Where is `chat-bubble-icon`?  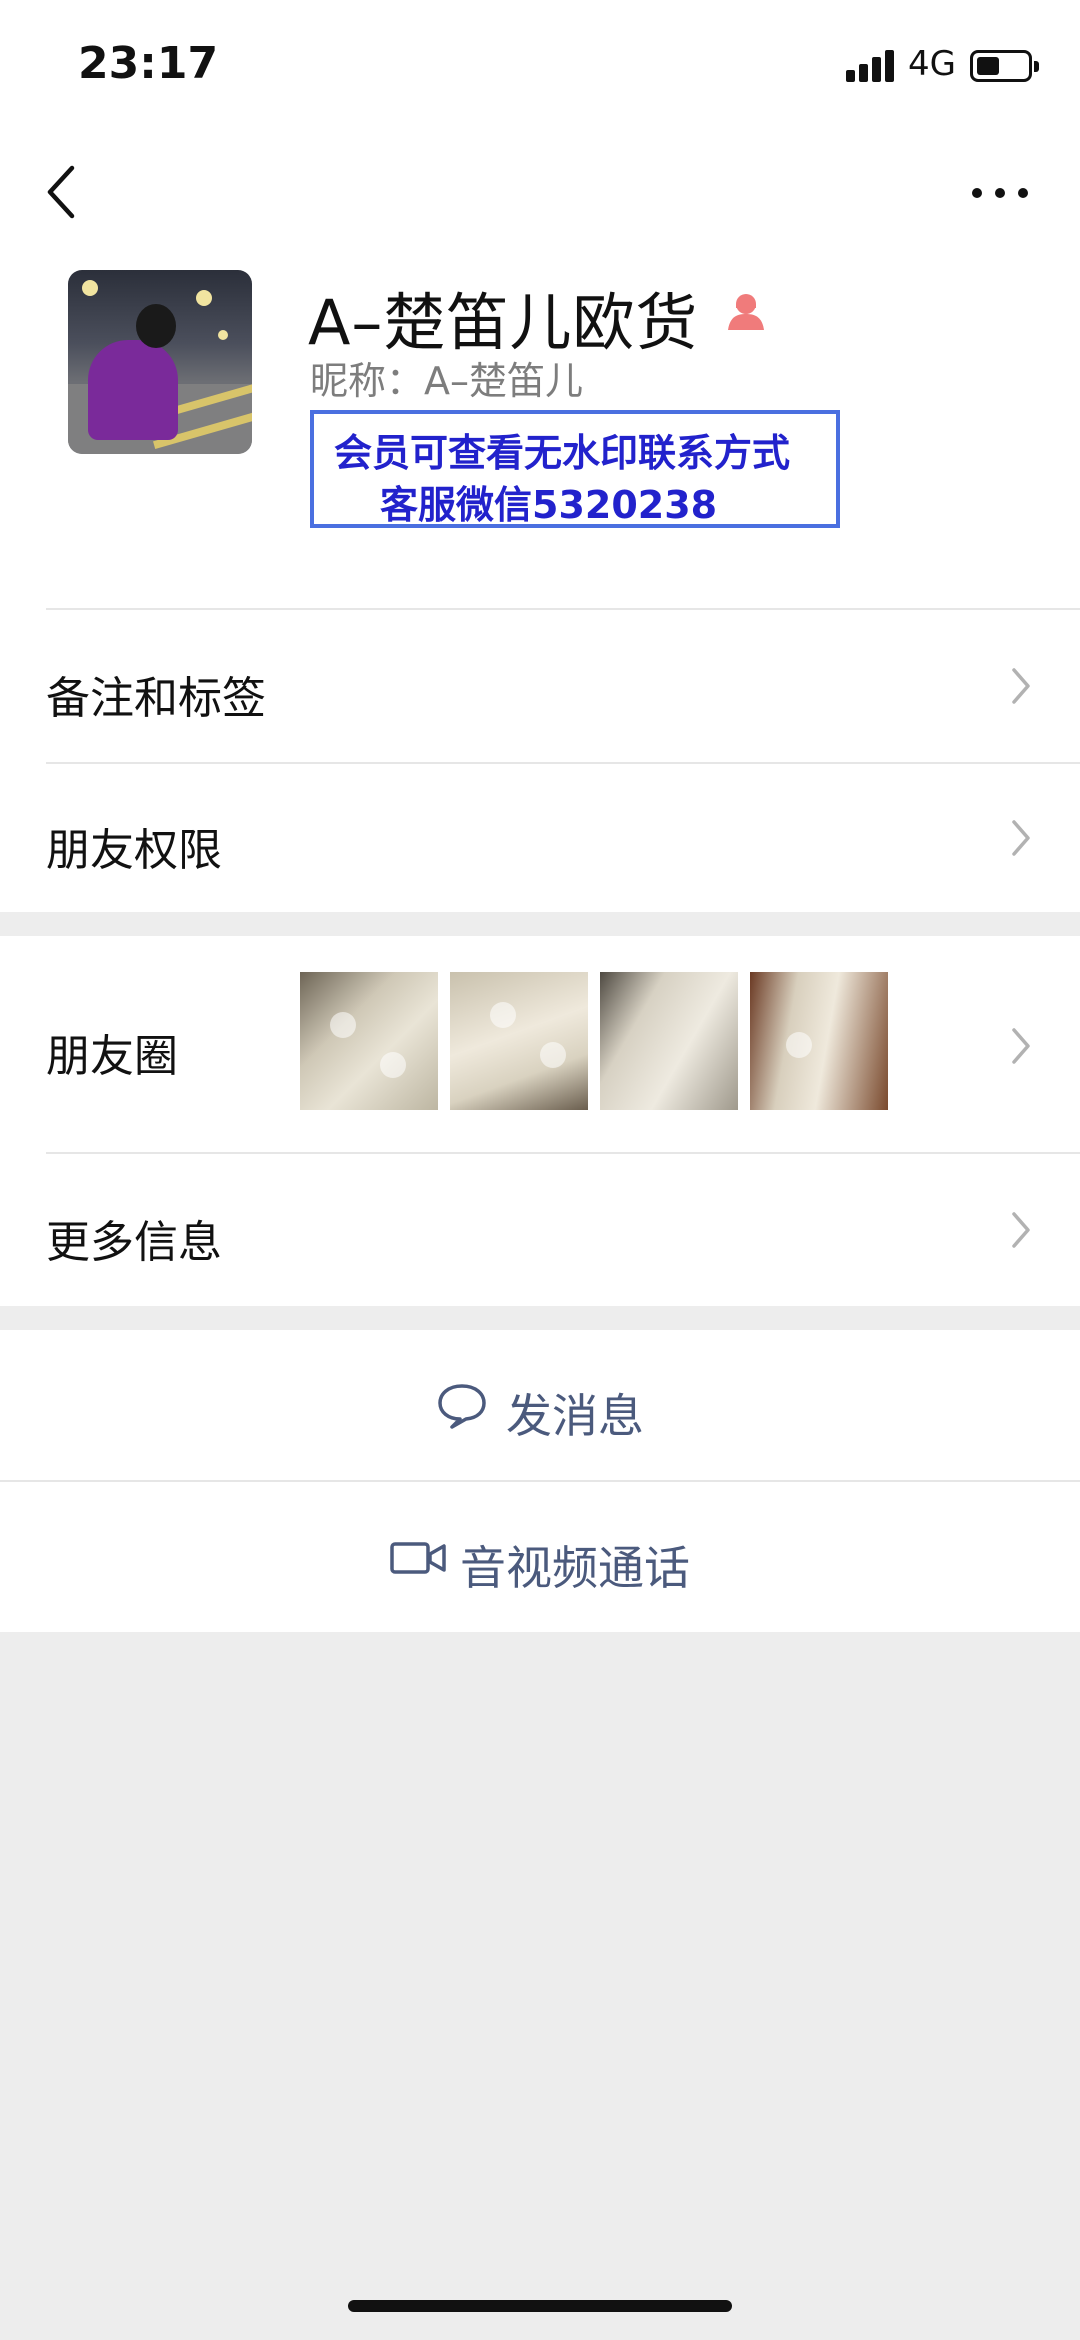
chat-bubble-icon is located at coordinates (462, 1406).